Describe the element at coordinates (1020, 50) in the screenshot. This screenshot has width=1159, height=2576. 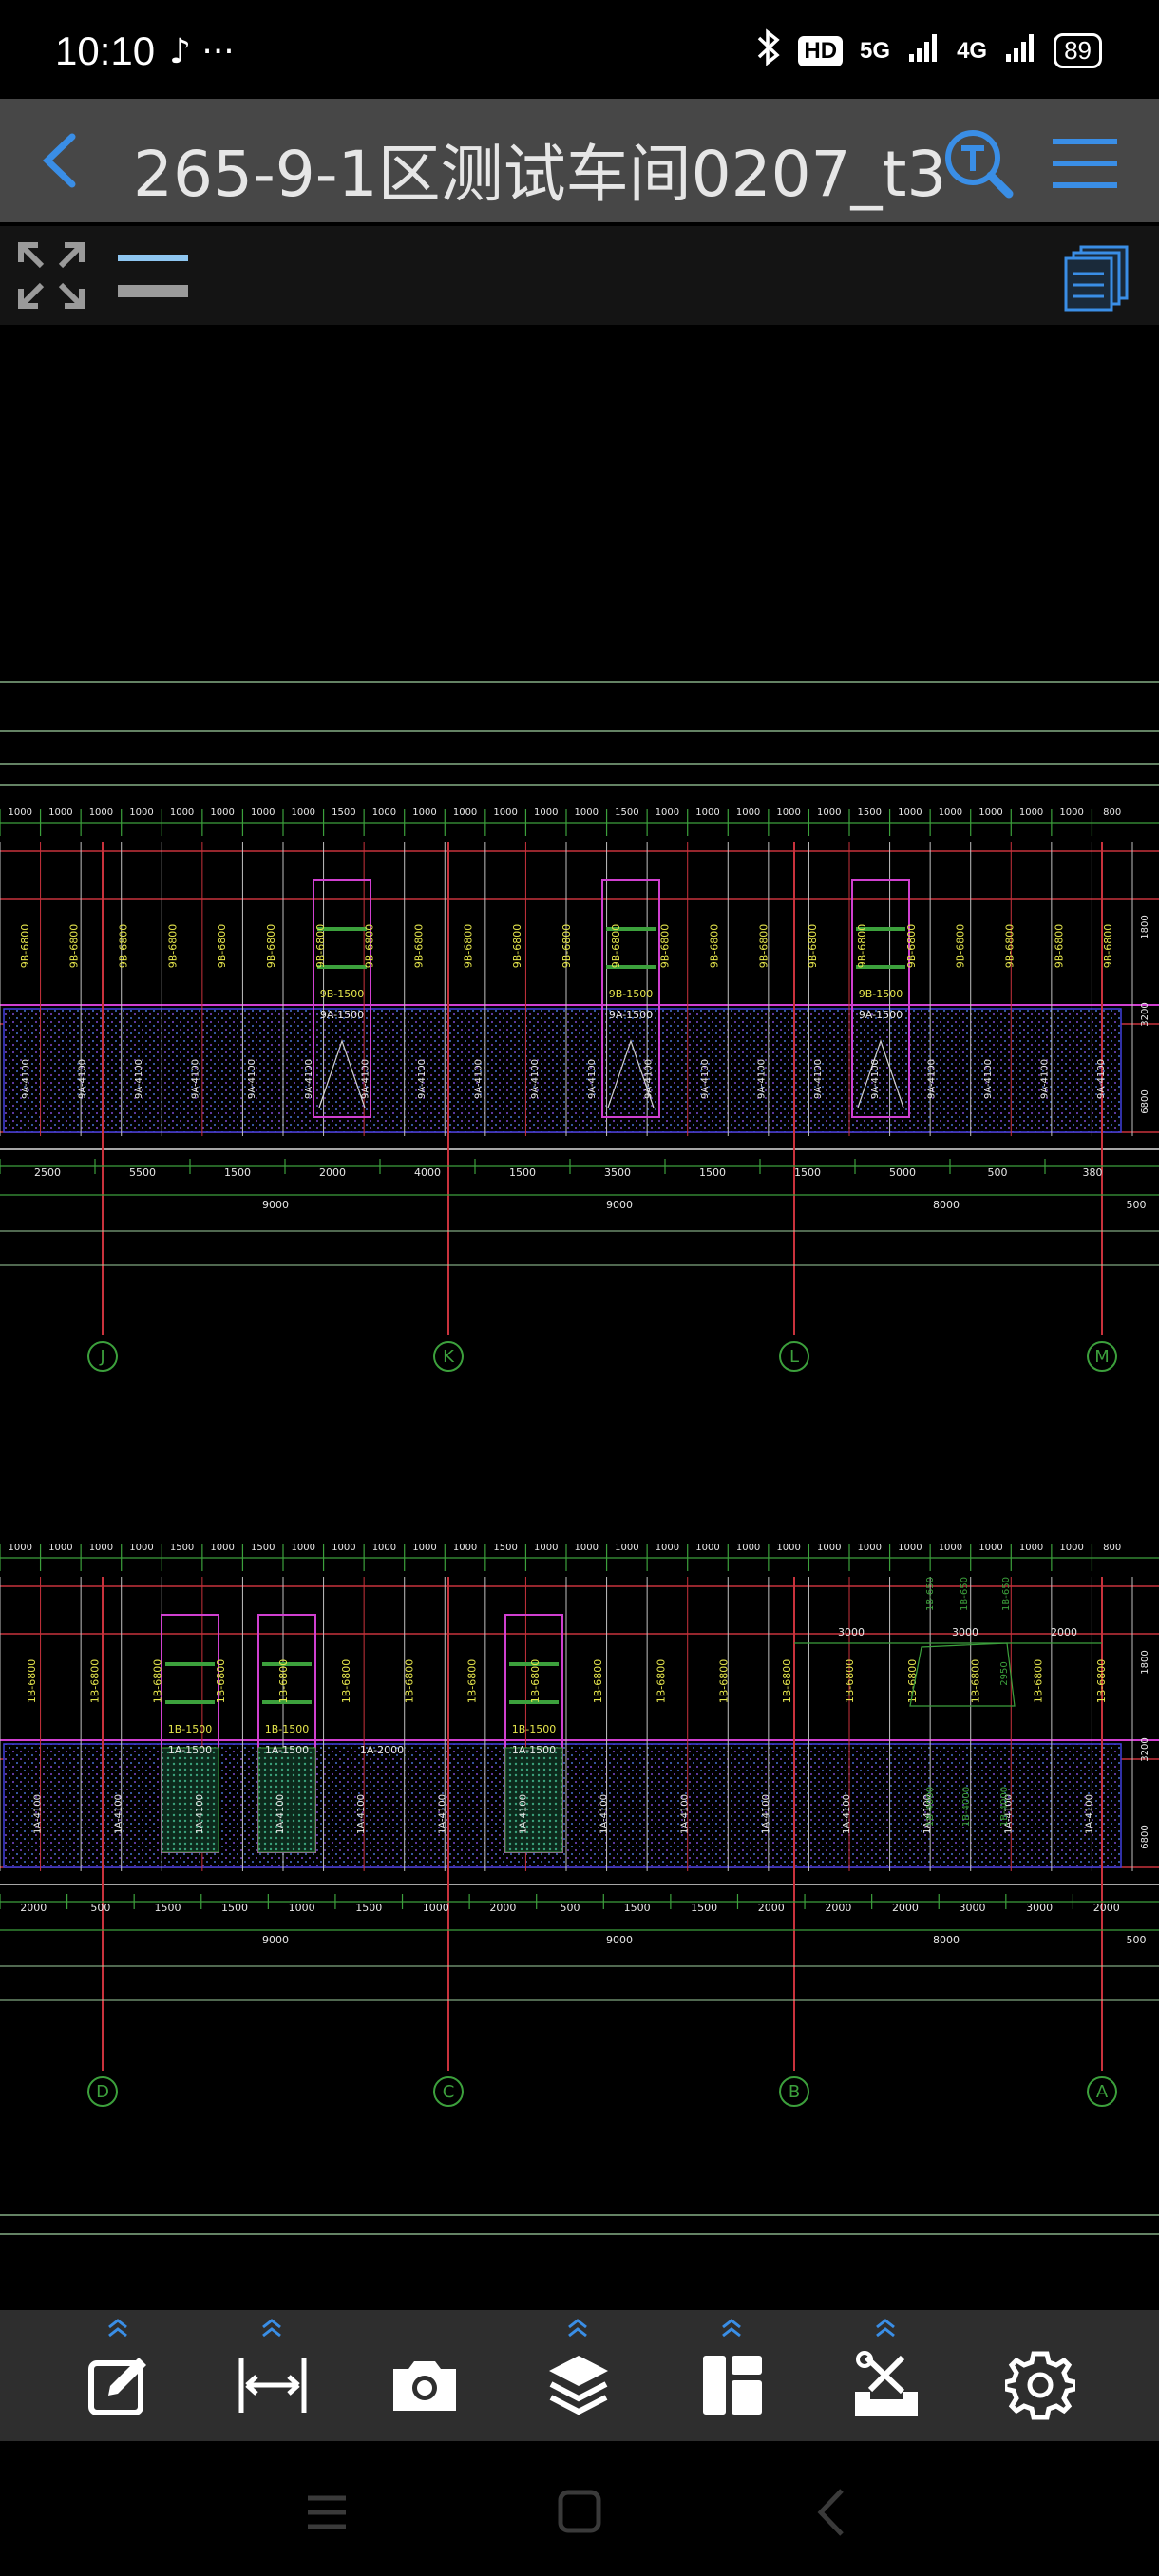
I see `signal-bars-icon` at that location.